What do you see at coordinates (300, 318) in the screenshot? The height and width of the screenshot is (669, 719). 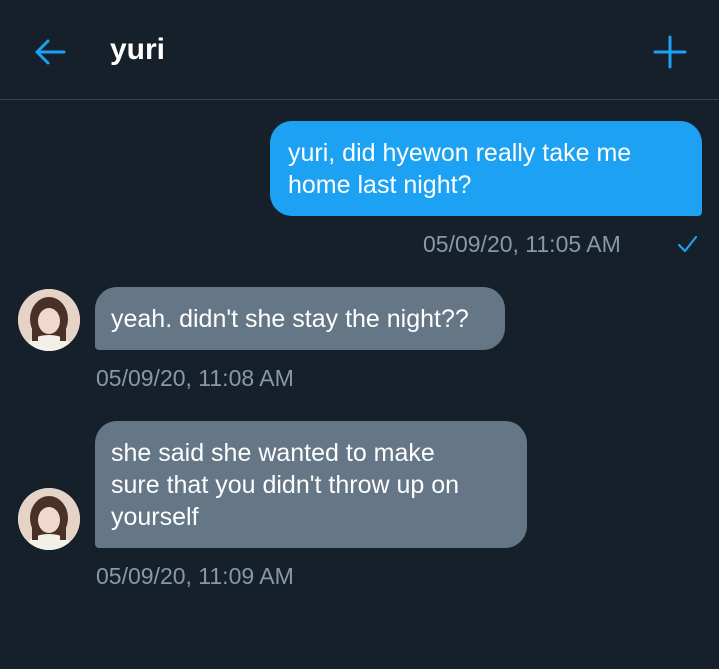 I see `received-message-bubble: yeah. didn't she stay the night??` at bounding box center [300, 318].